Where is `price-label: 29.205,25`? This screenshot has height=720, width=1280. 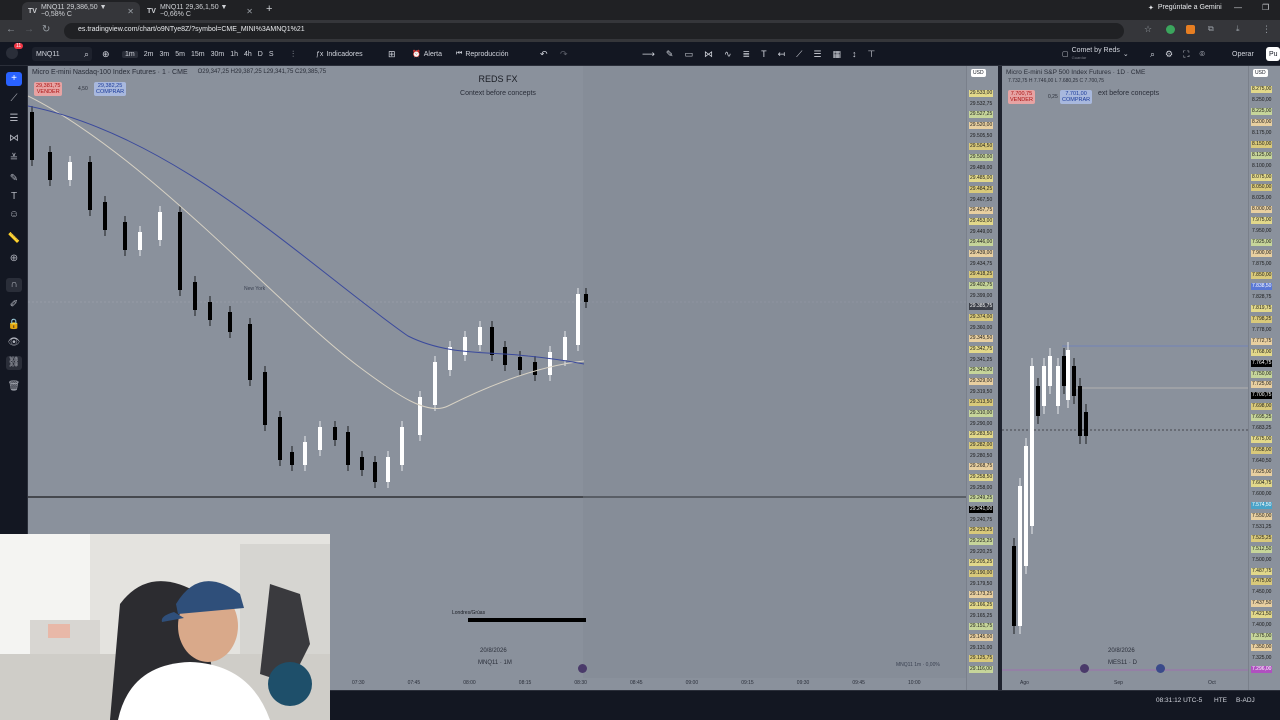
price-label: 29.205,25 is located at coordinates (981, 563).